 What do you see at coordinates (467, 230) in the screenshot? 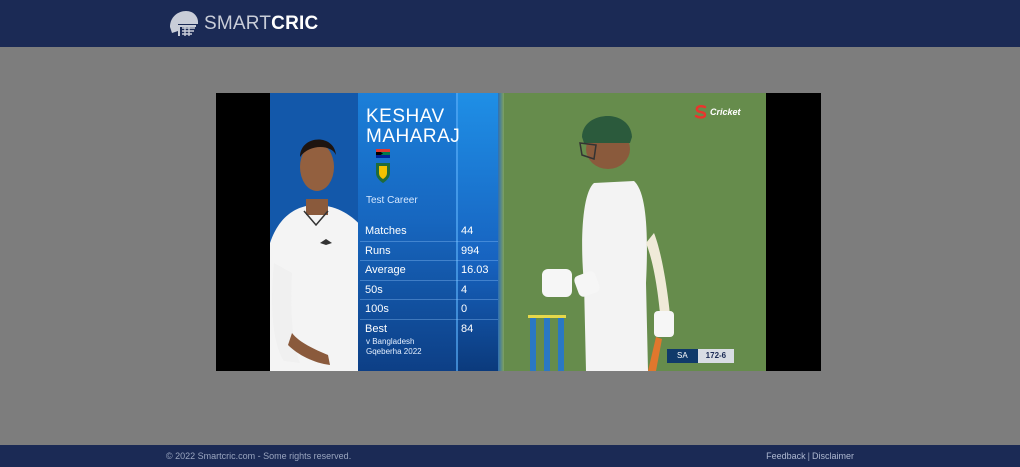
I see `stat-value: 44` at bounding box center [467, 230].